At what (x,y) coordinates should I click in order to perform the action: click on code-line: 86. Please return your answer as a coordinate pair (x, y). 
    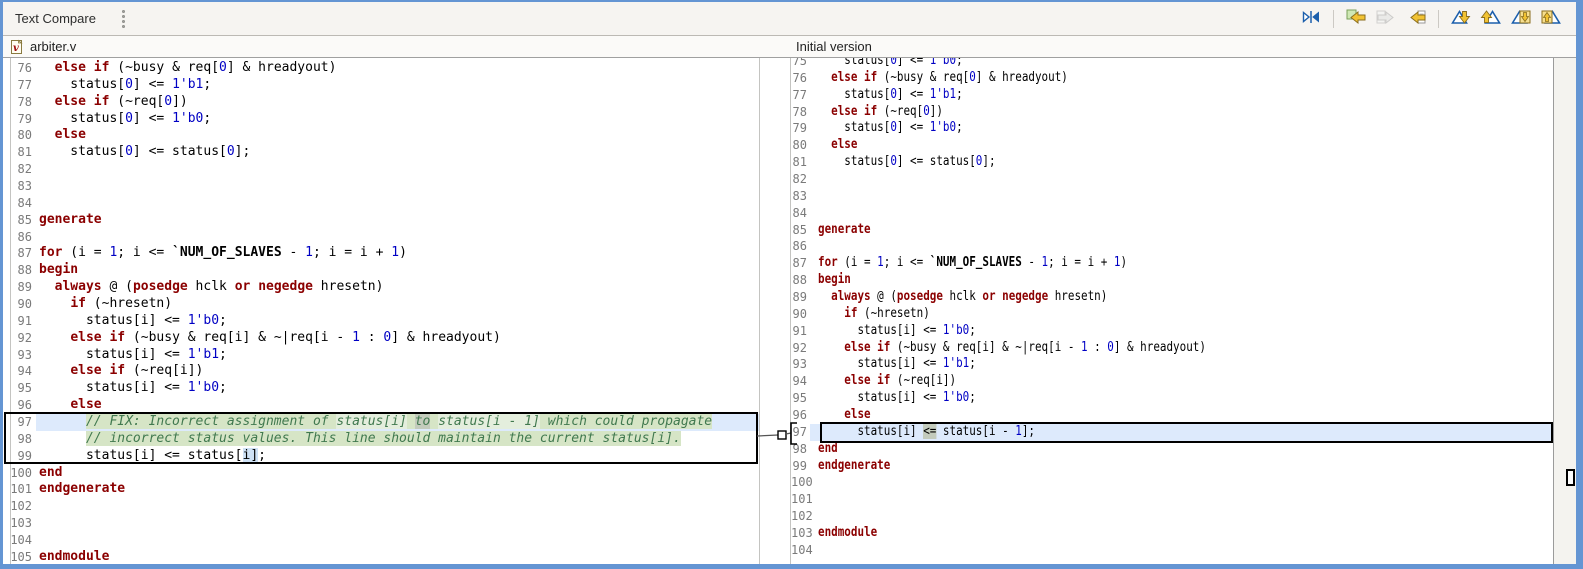
    Looking at the image, I should click on (1172, 247).